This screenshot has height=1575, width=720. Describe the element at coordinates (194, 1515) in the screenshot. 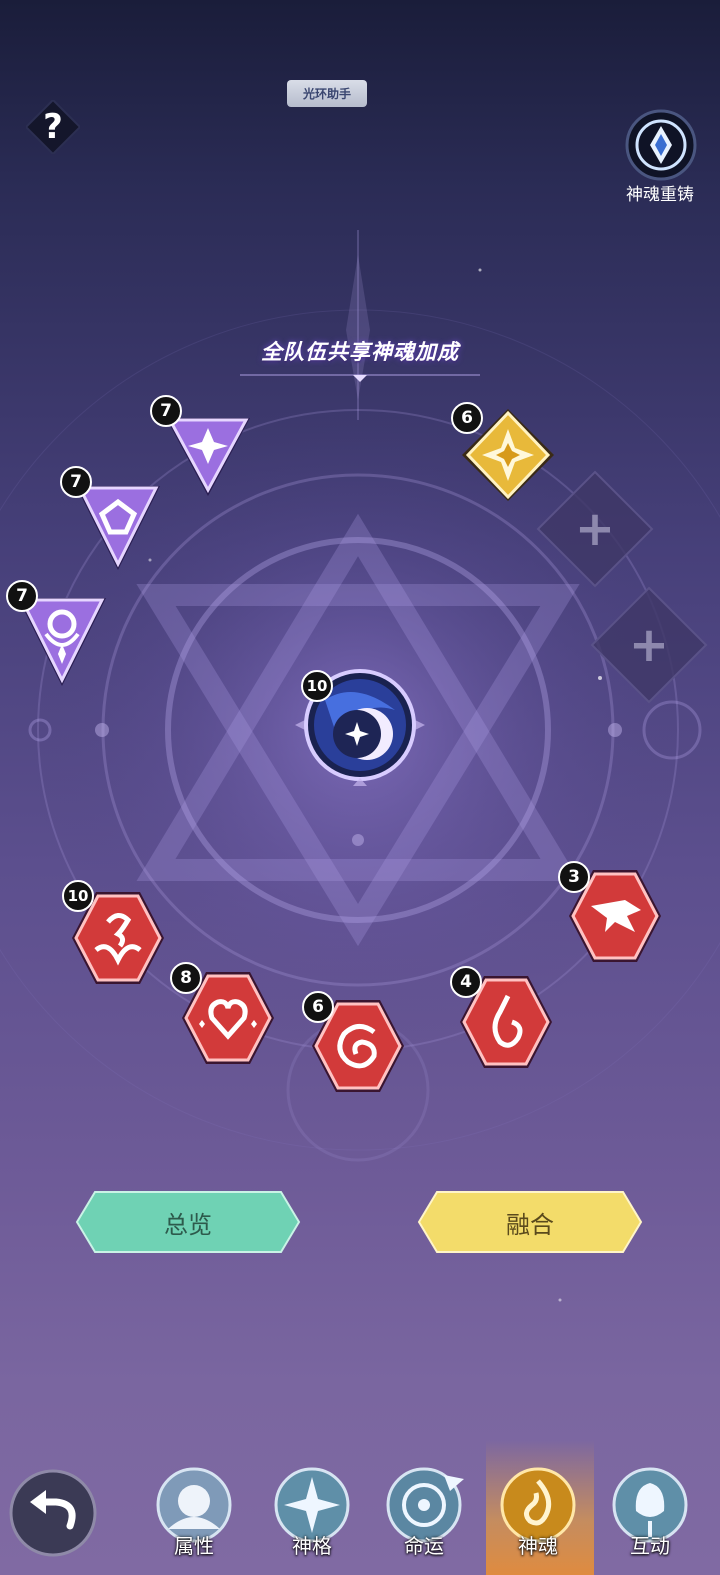

I see `nav-tab-attributes: 属性` at that location.